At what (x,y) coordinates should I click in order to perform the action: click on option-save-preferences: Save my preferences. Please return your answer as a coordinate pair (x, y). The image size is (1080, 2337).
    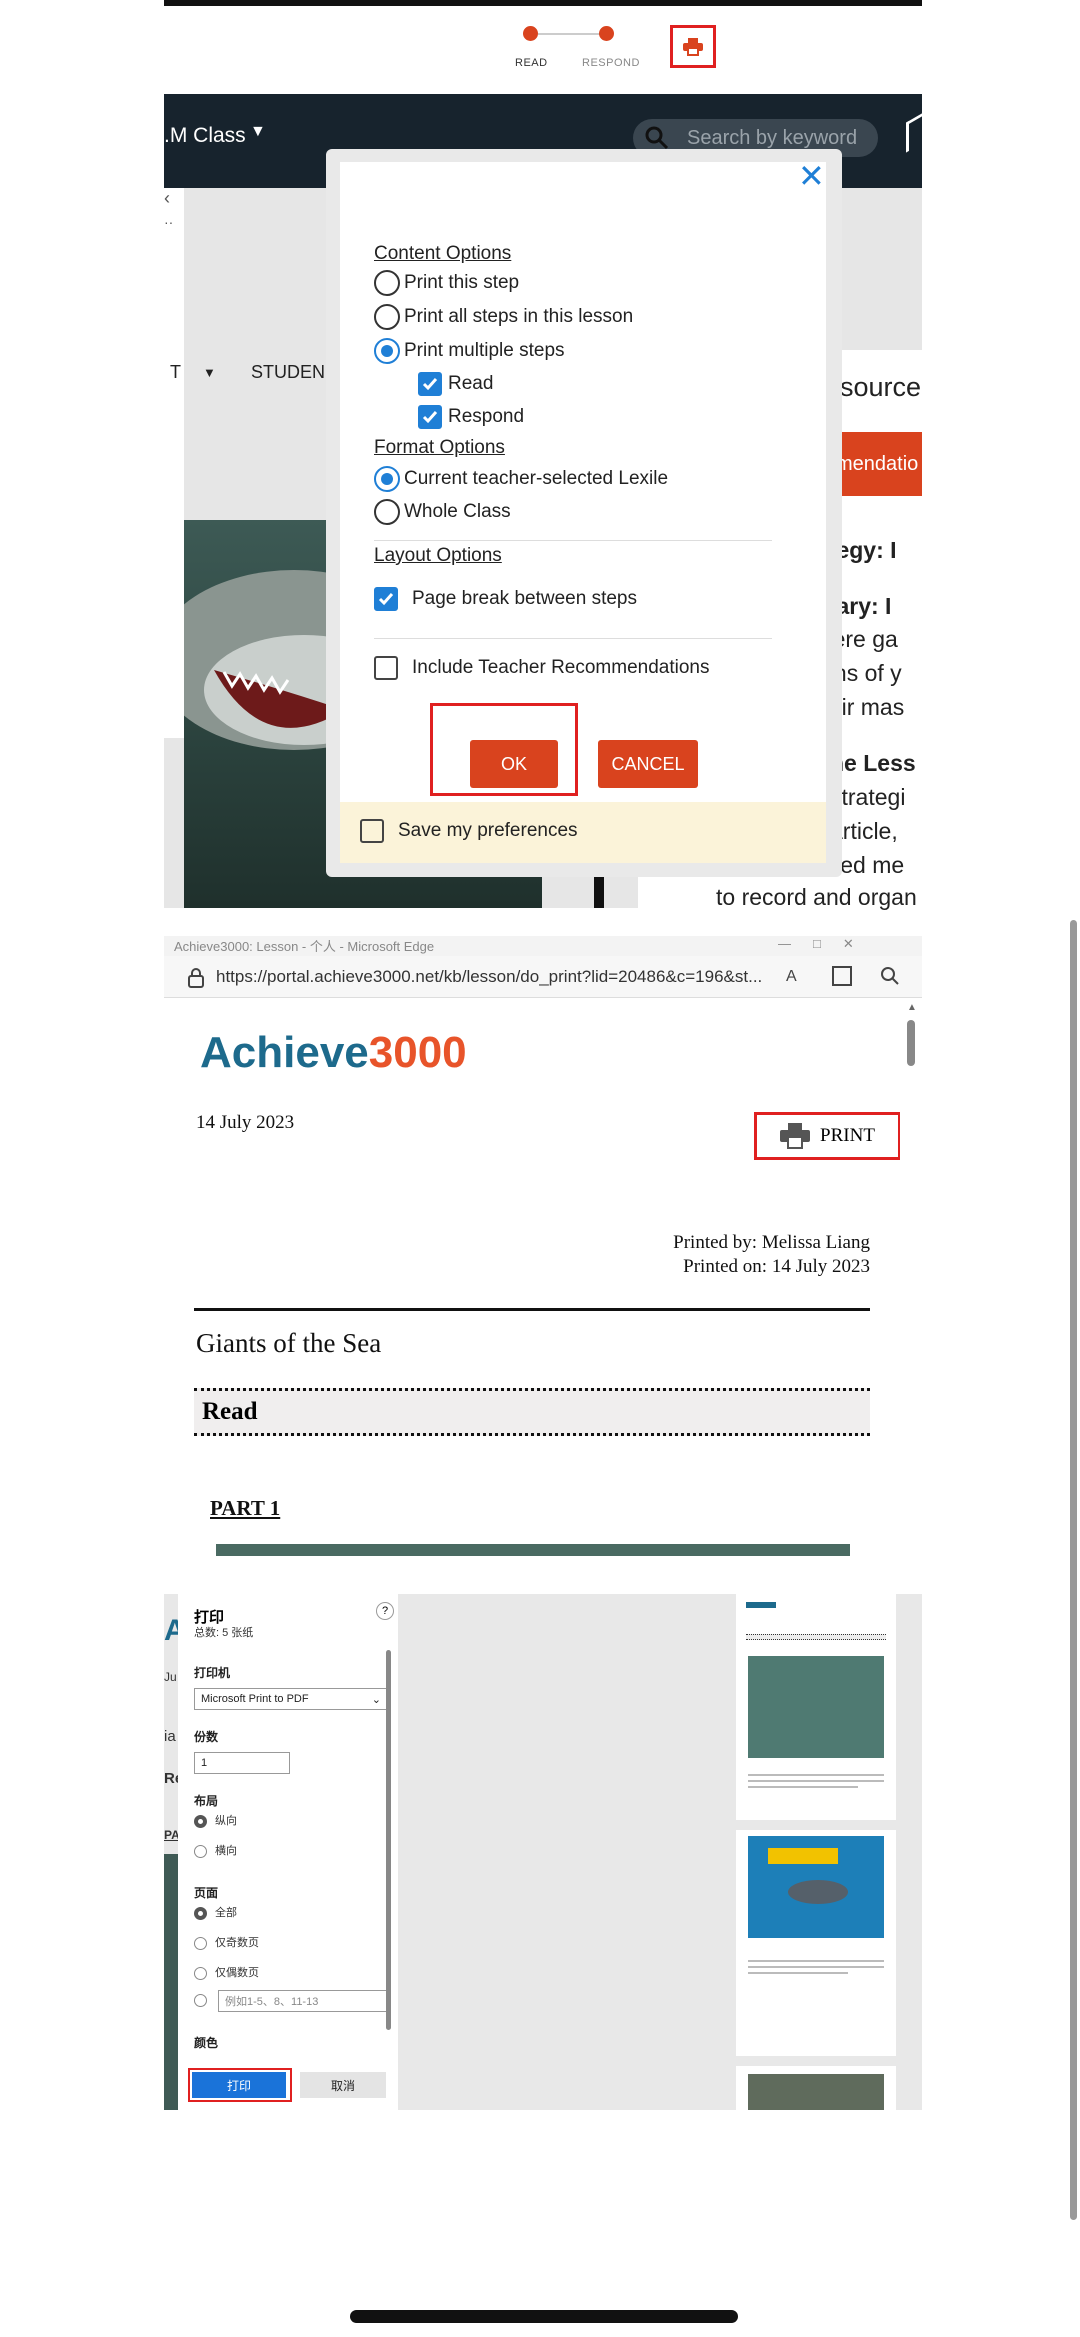
    Looking at the image, I should click on (469, 831).